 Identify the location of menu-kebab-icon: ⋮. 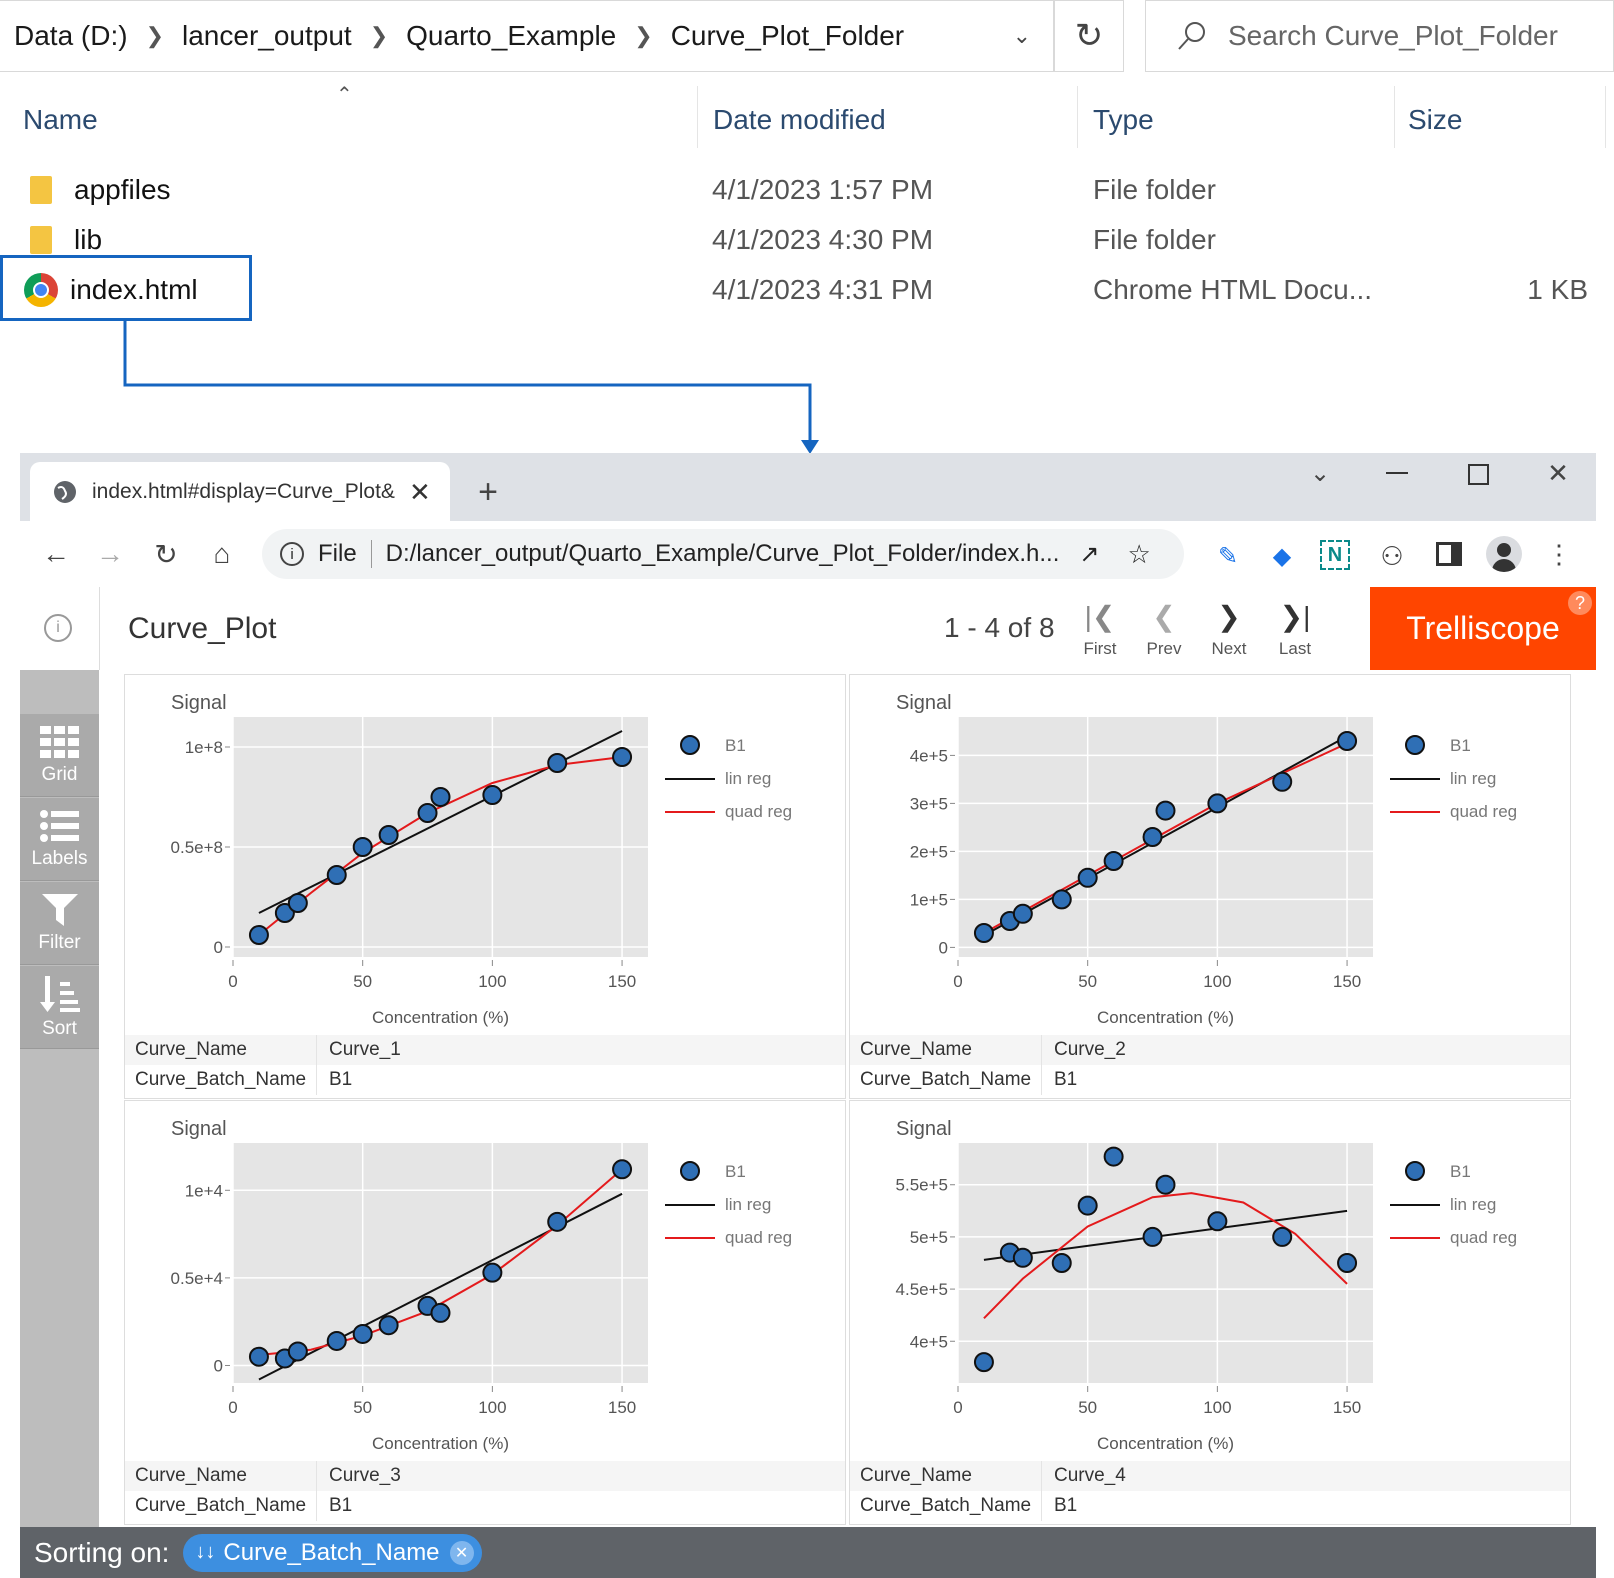
(1559, 554).